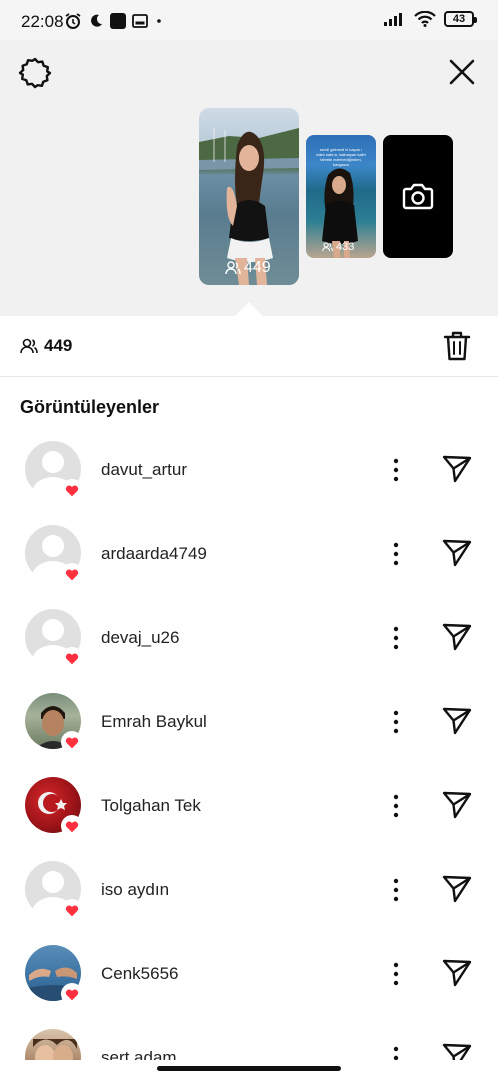  What do you see at coordinates (151, 806) in the screenshot?
I see `viewer-username: Tolgahan Tek` at bounding box center [151, 806].